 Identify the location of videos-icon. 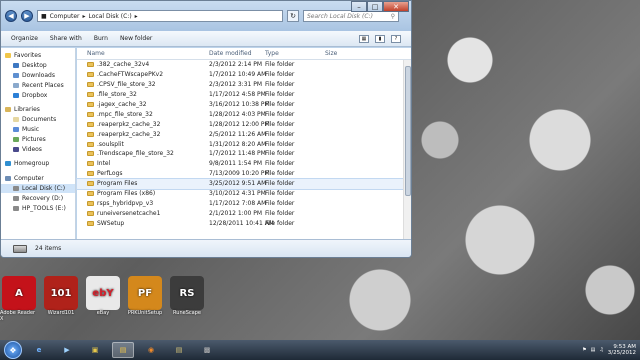
(16, 149).